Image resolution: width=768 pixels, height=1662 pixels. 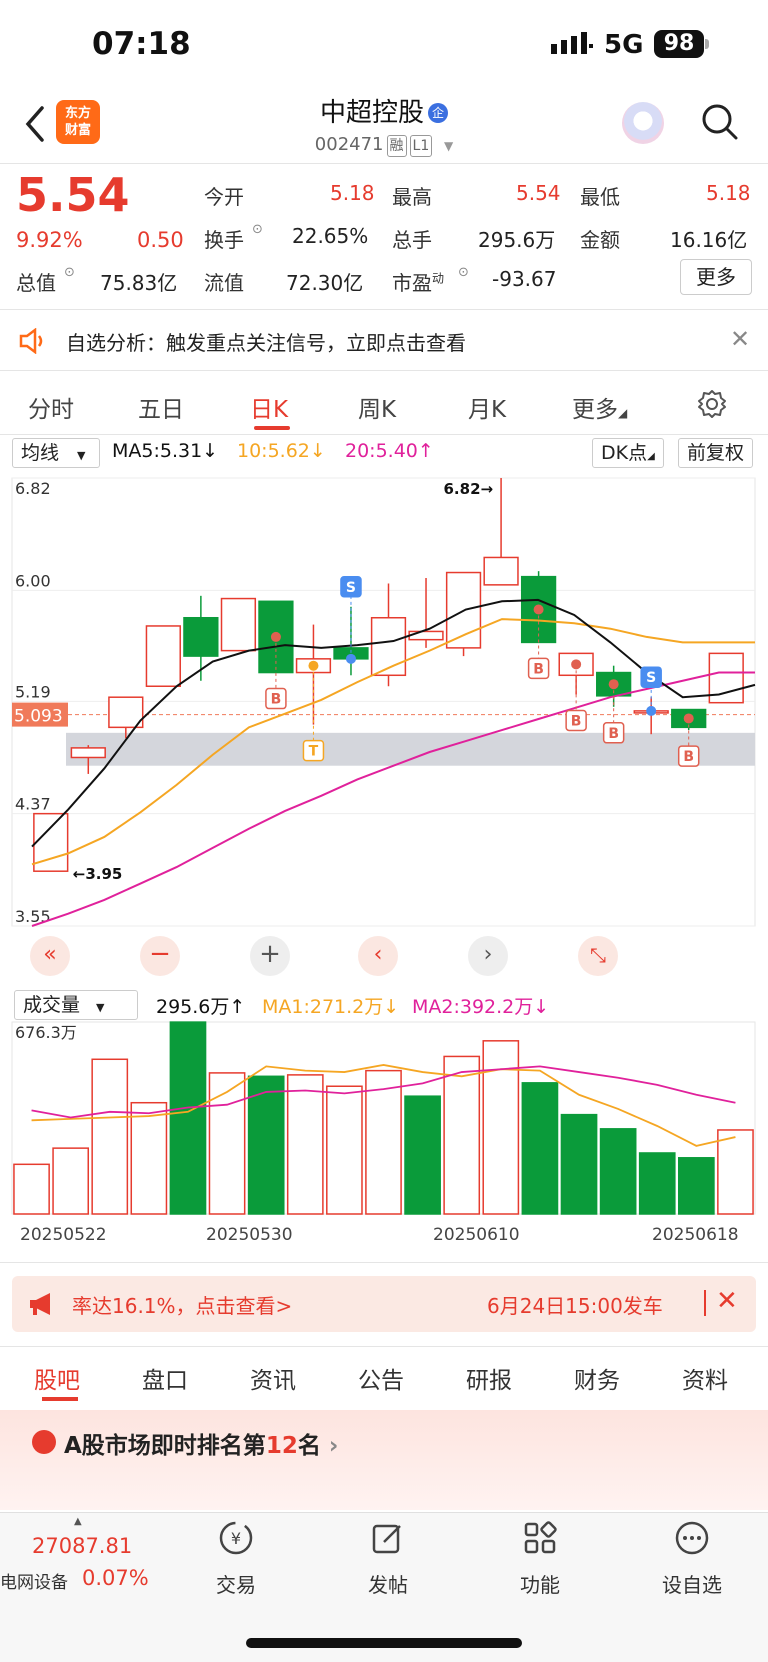 I want to click on index-value: 27087.81, so click(x=82, y=1546).